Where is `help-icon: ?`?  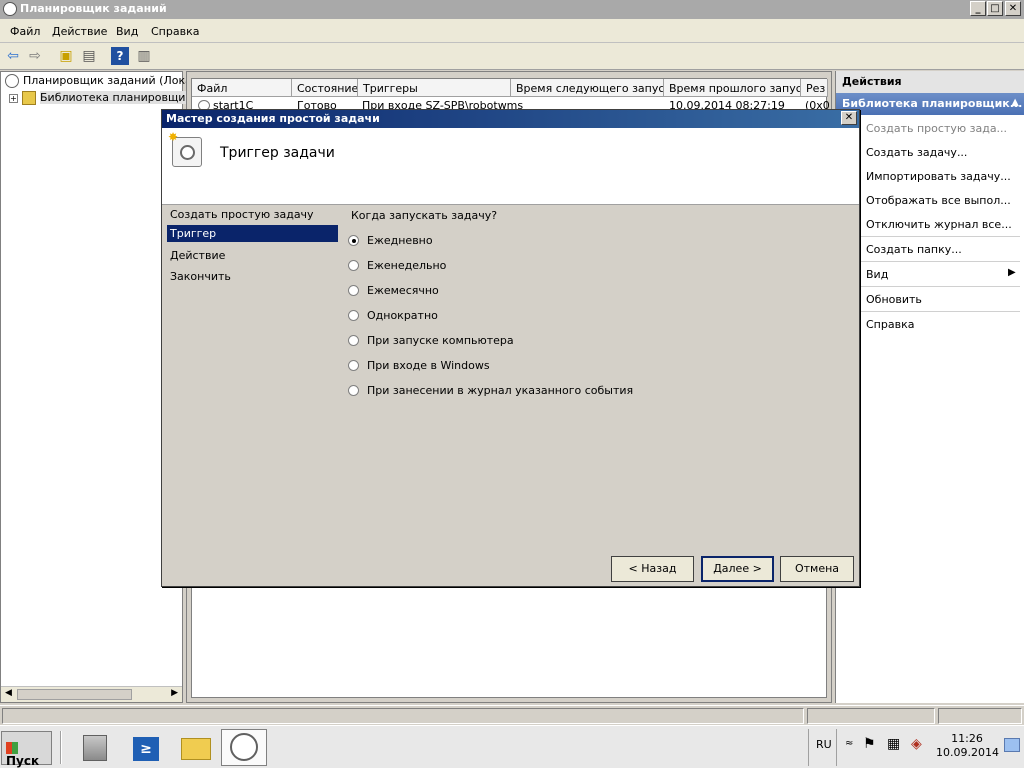 help-icon: ? is located at coordinates (120, 56).